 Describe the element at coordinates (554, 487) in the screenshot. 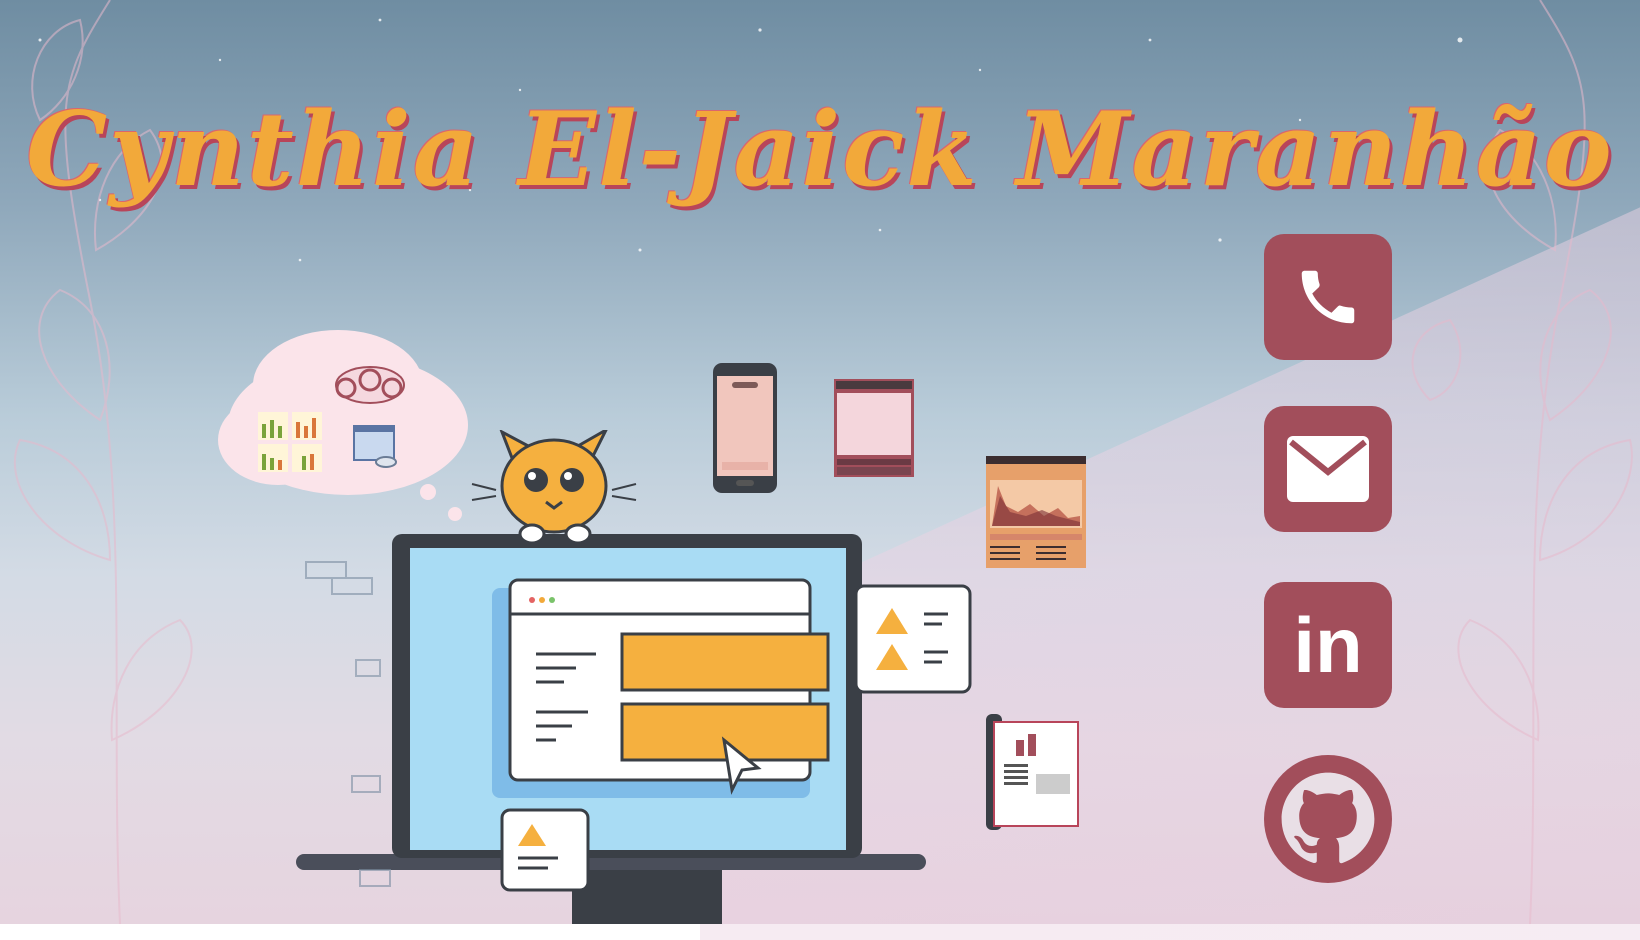

I see `cat-mascot-icon` at that location.